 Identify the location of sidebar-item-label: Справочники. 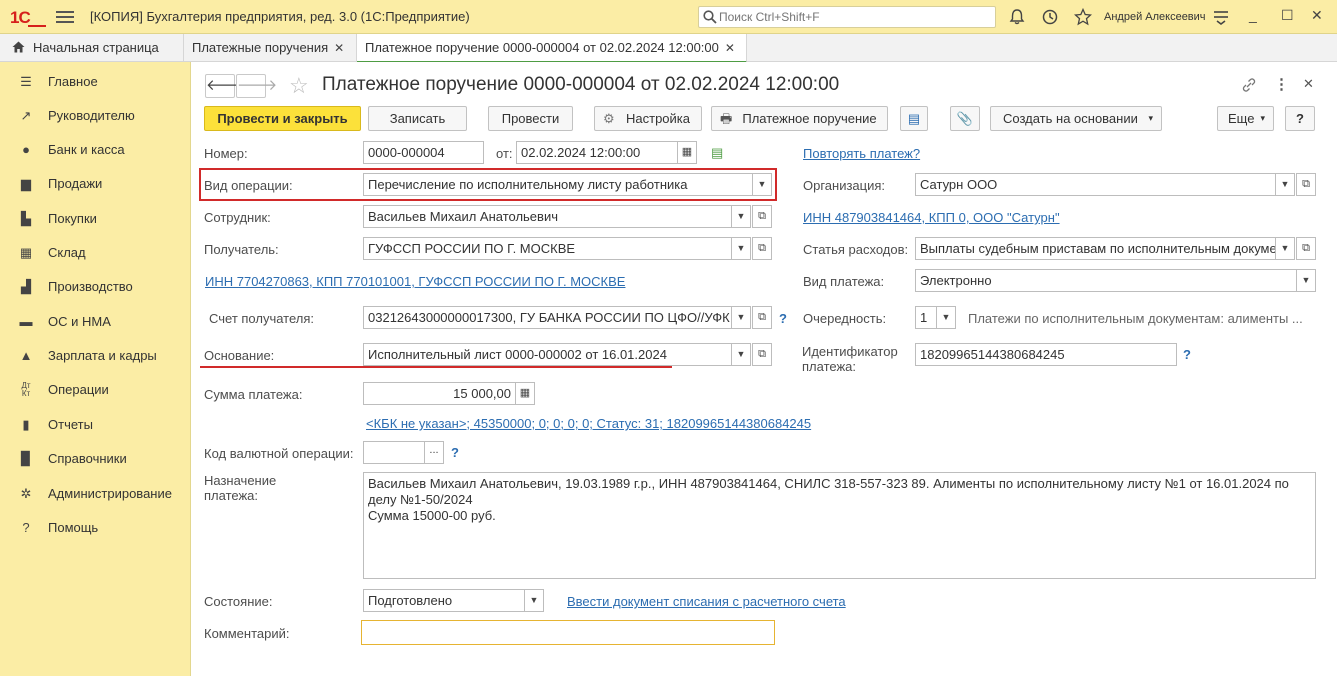
(87, 458).